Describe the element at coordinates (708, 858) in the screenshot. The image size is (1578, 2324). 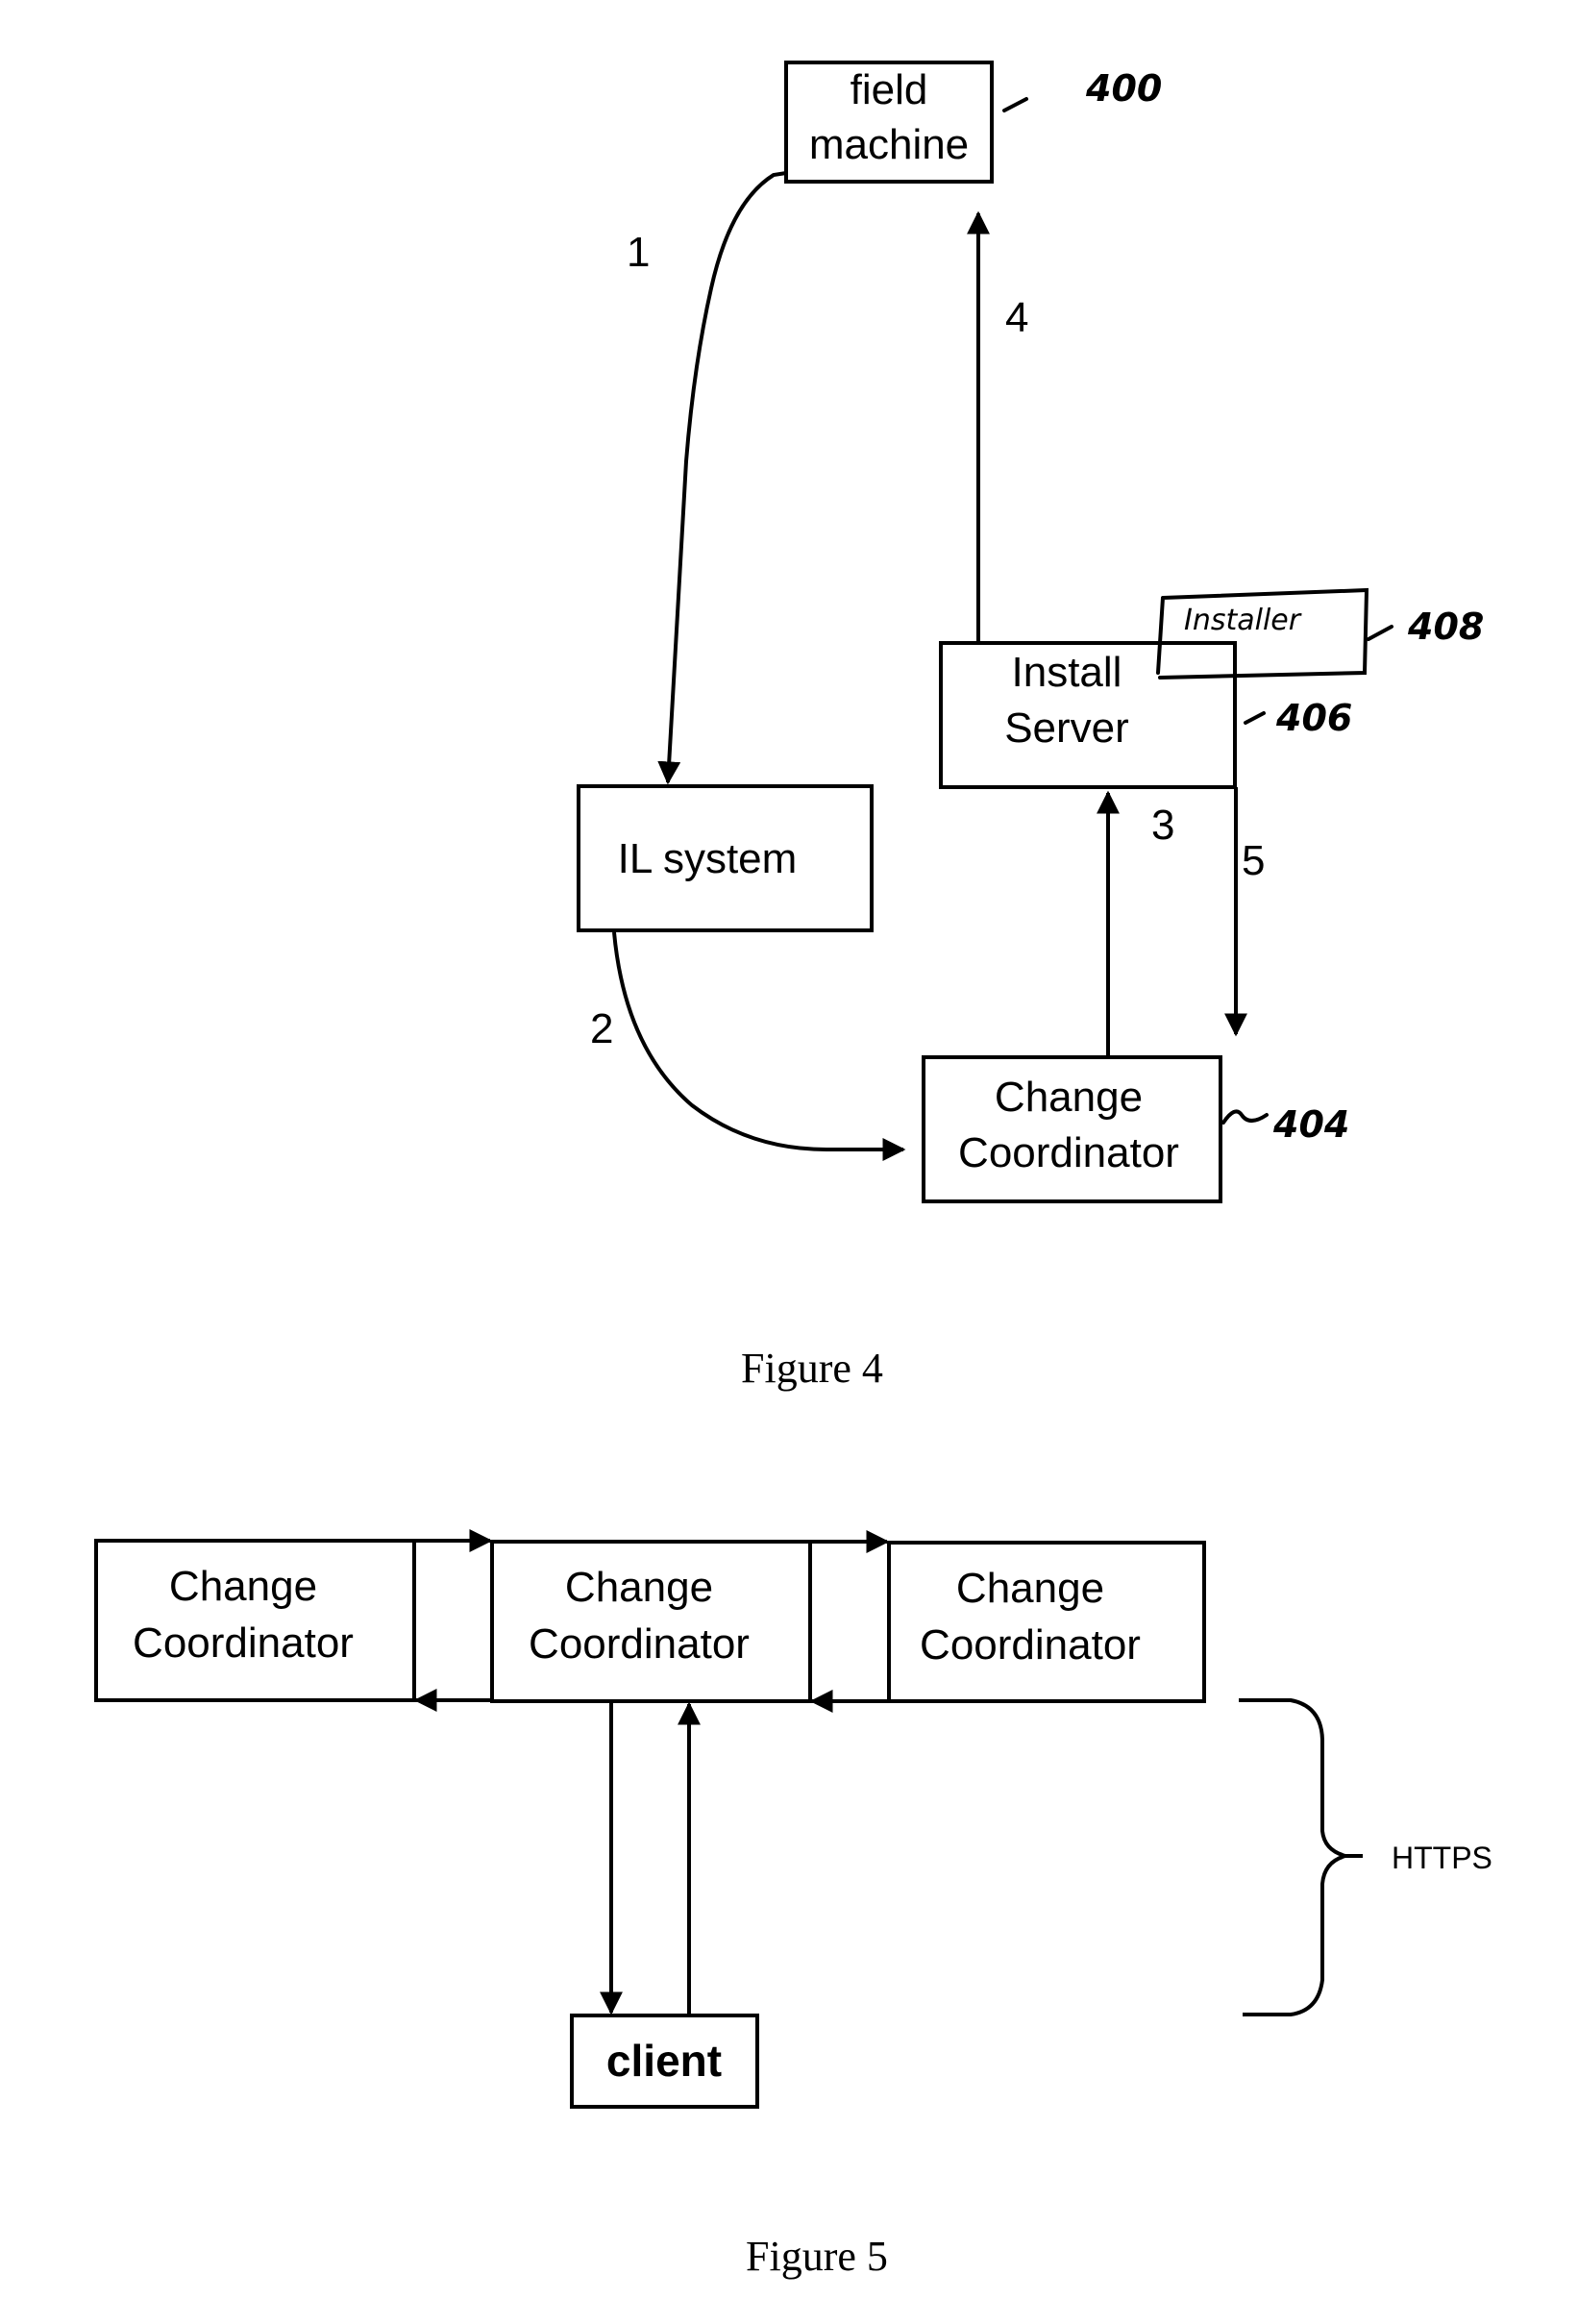
I see `il-system-label: IL system` at that location.